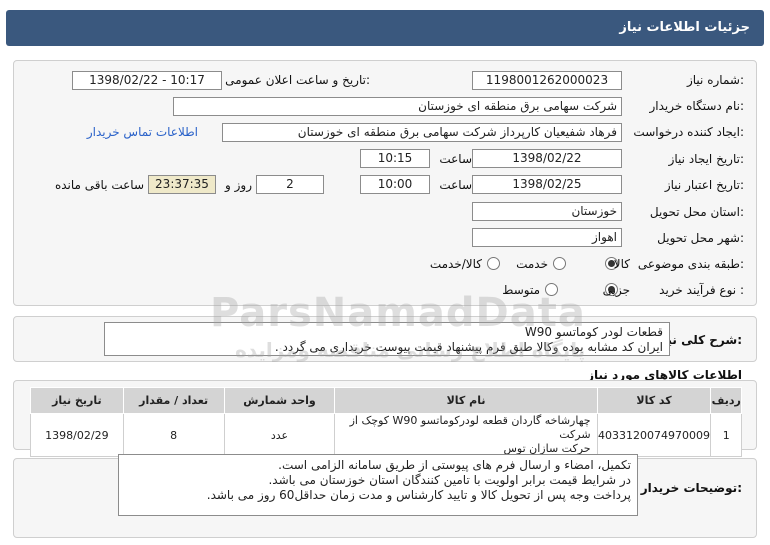 The height and width of the screenshot is (545, 770). I want to click on province-field: خوزستان, so click(547, 211).